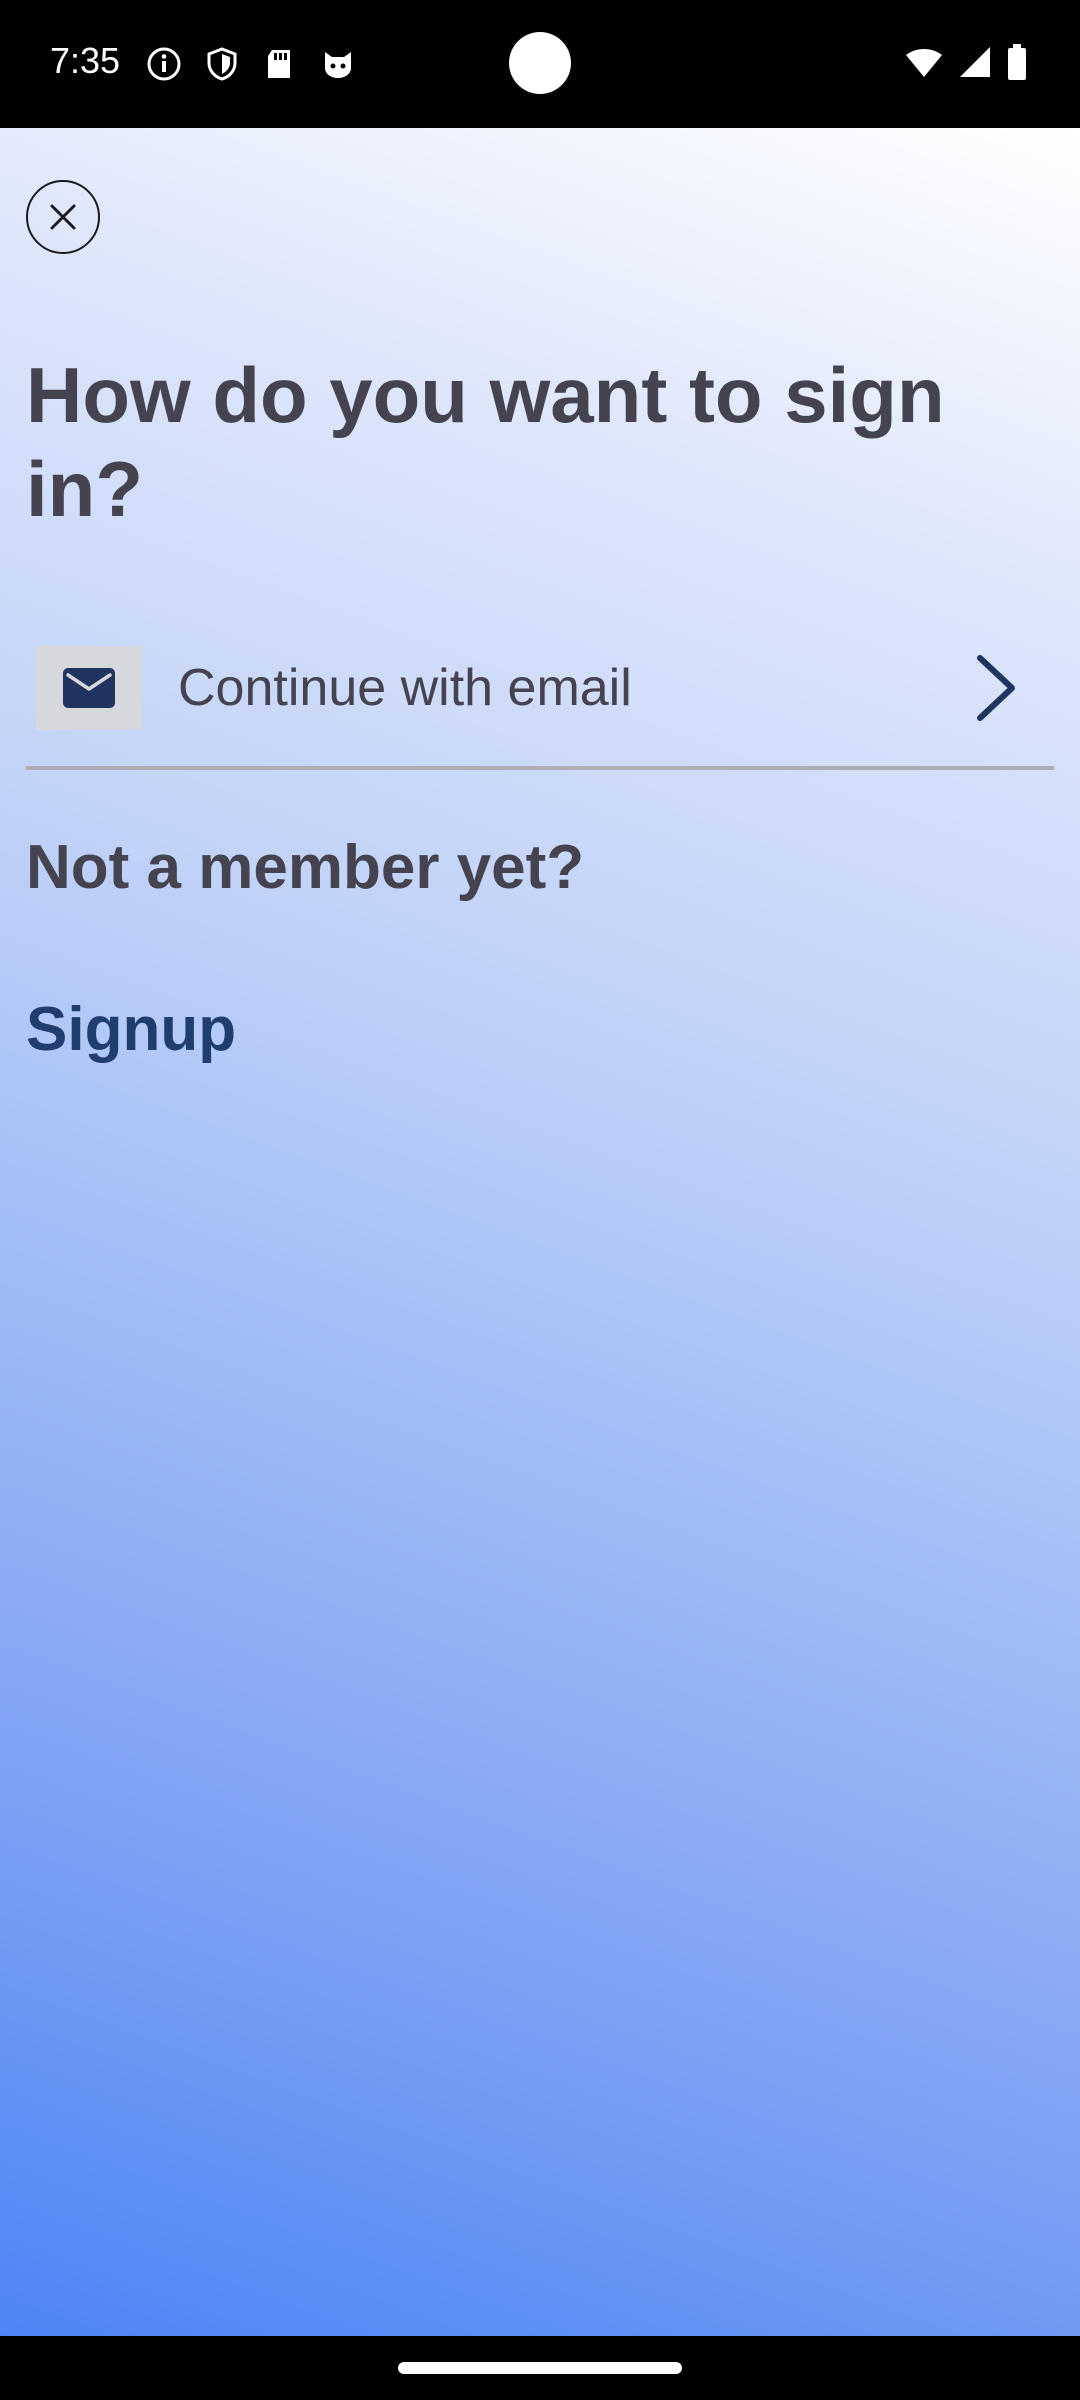 This screenshot has height=2400, width=1080. I want to click on signal-icon, so click(975, 64).